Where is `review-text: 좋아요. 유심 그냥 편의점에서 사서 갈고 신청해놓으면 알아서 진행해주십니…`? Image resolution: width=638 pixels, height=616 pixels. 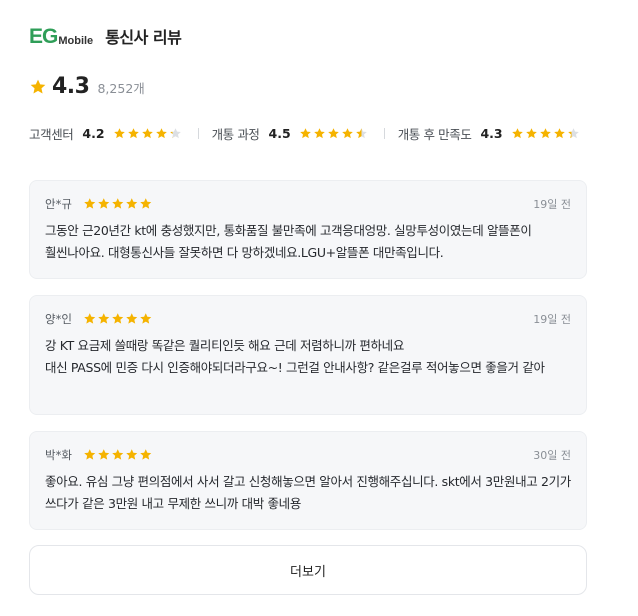 review-text: 좋아요. 유심 그냥 편의점에서 사서 갈고 신청해놓으면 알아서 진행해주십니… is located at coordinates (308, 492).